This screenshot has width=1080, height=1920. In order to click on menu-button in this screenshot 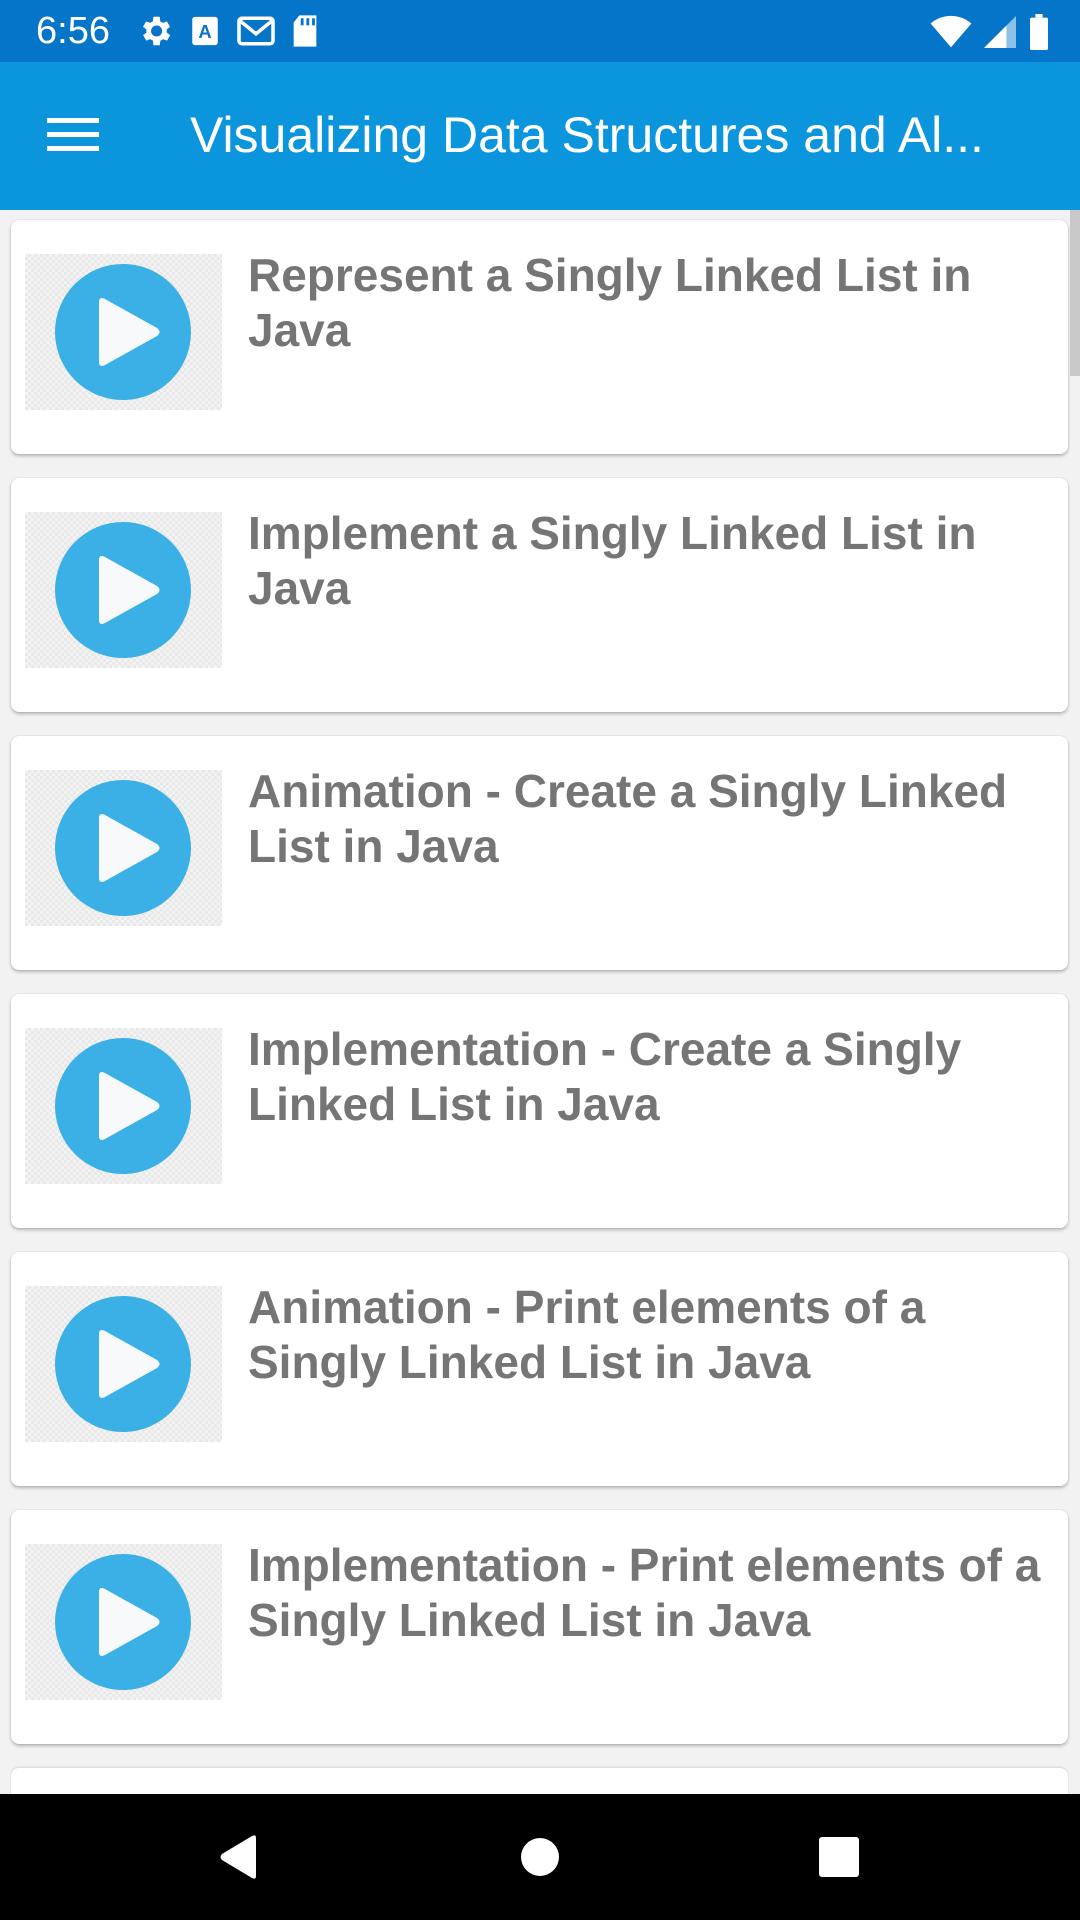, I will do `click(73, 135)`.